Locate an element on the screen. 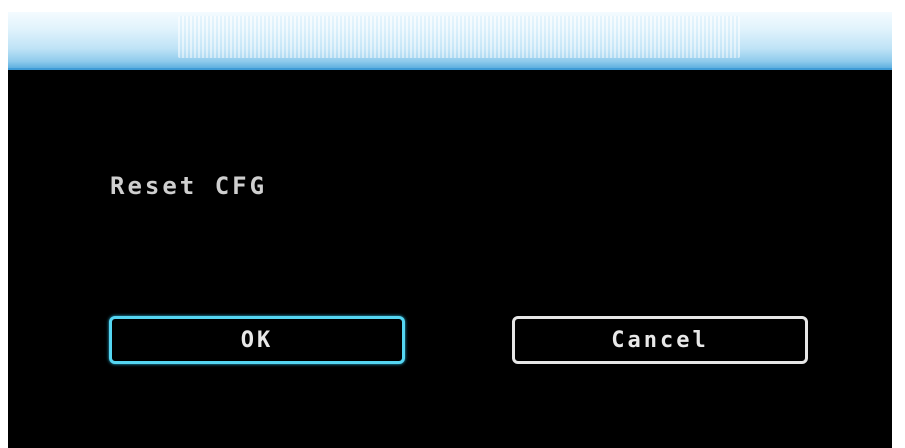 The width and height of the screenshot is (905, 448). dialog-title-bar is located at coordinates (450, 41).